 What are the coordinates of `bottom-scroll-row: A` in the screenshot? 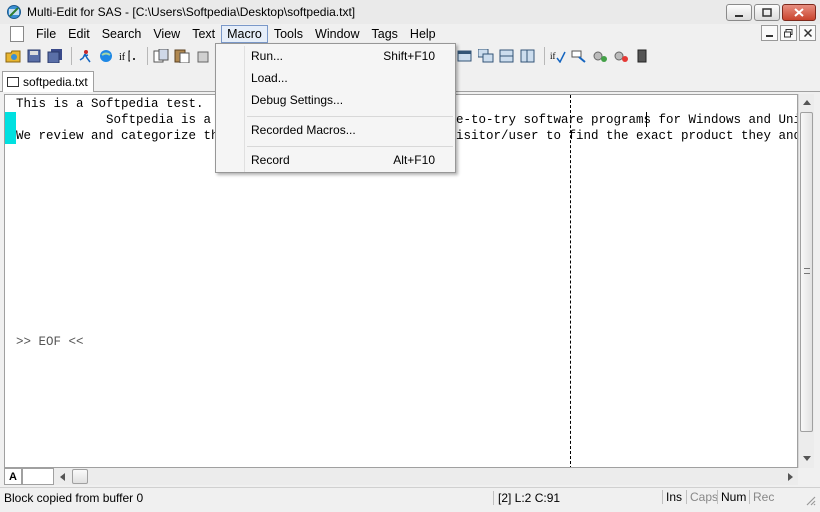 It's located at (409, 476).